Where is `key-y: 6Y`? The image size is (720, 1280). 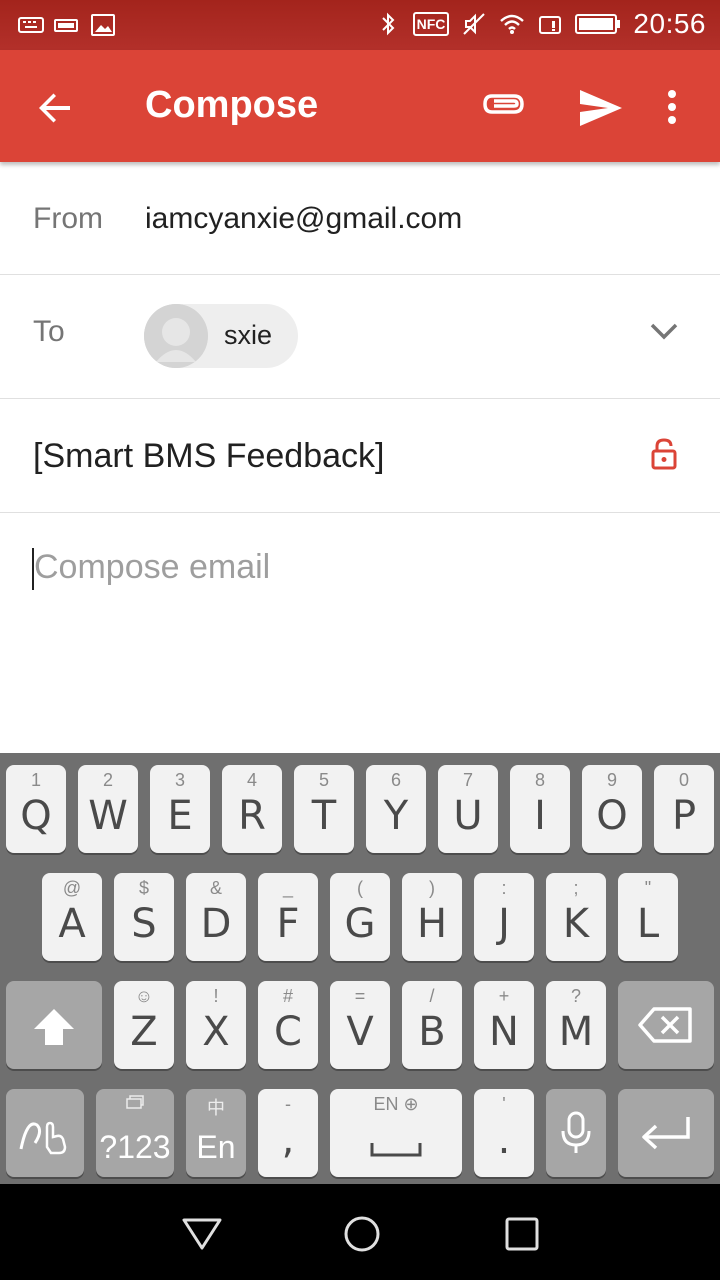 key-y: 6Y is located at coordinates (396, 809).